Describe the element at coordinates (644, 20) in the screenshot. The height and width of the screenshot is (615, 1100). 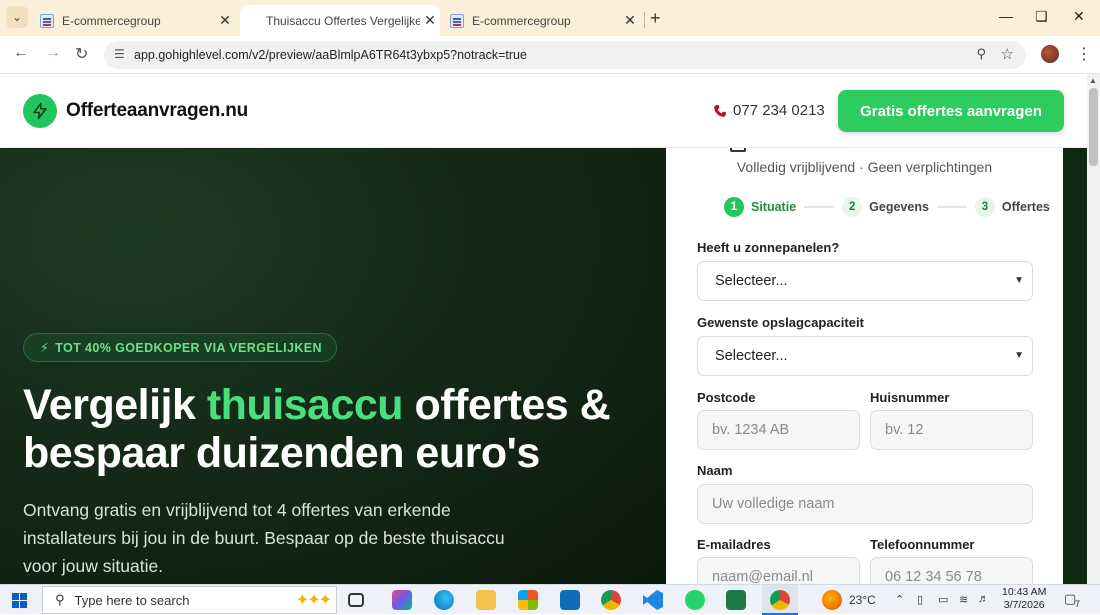
I see `tab-separator` at that location.